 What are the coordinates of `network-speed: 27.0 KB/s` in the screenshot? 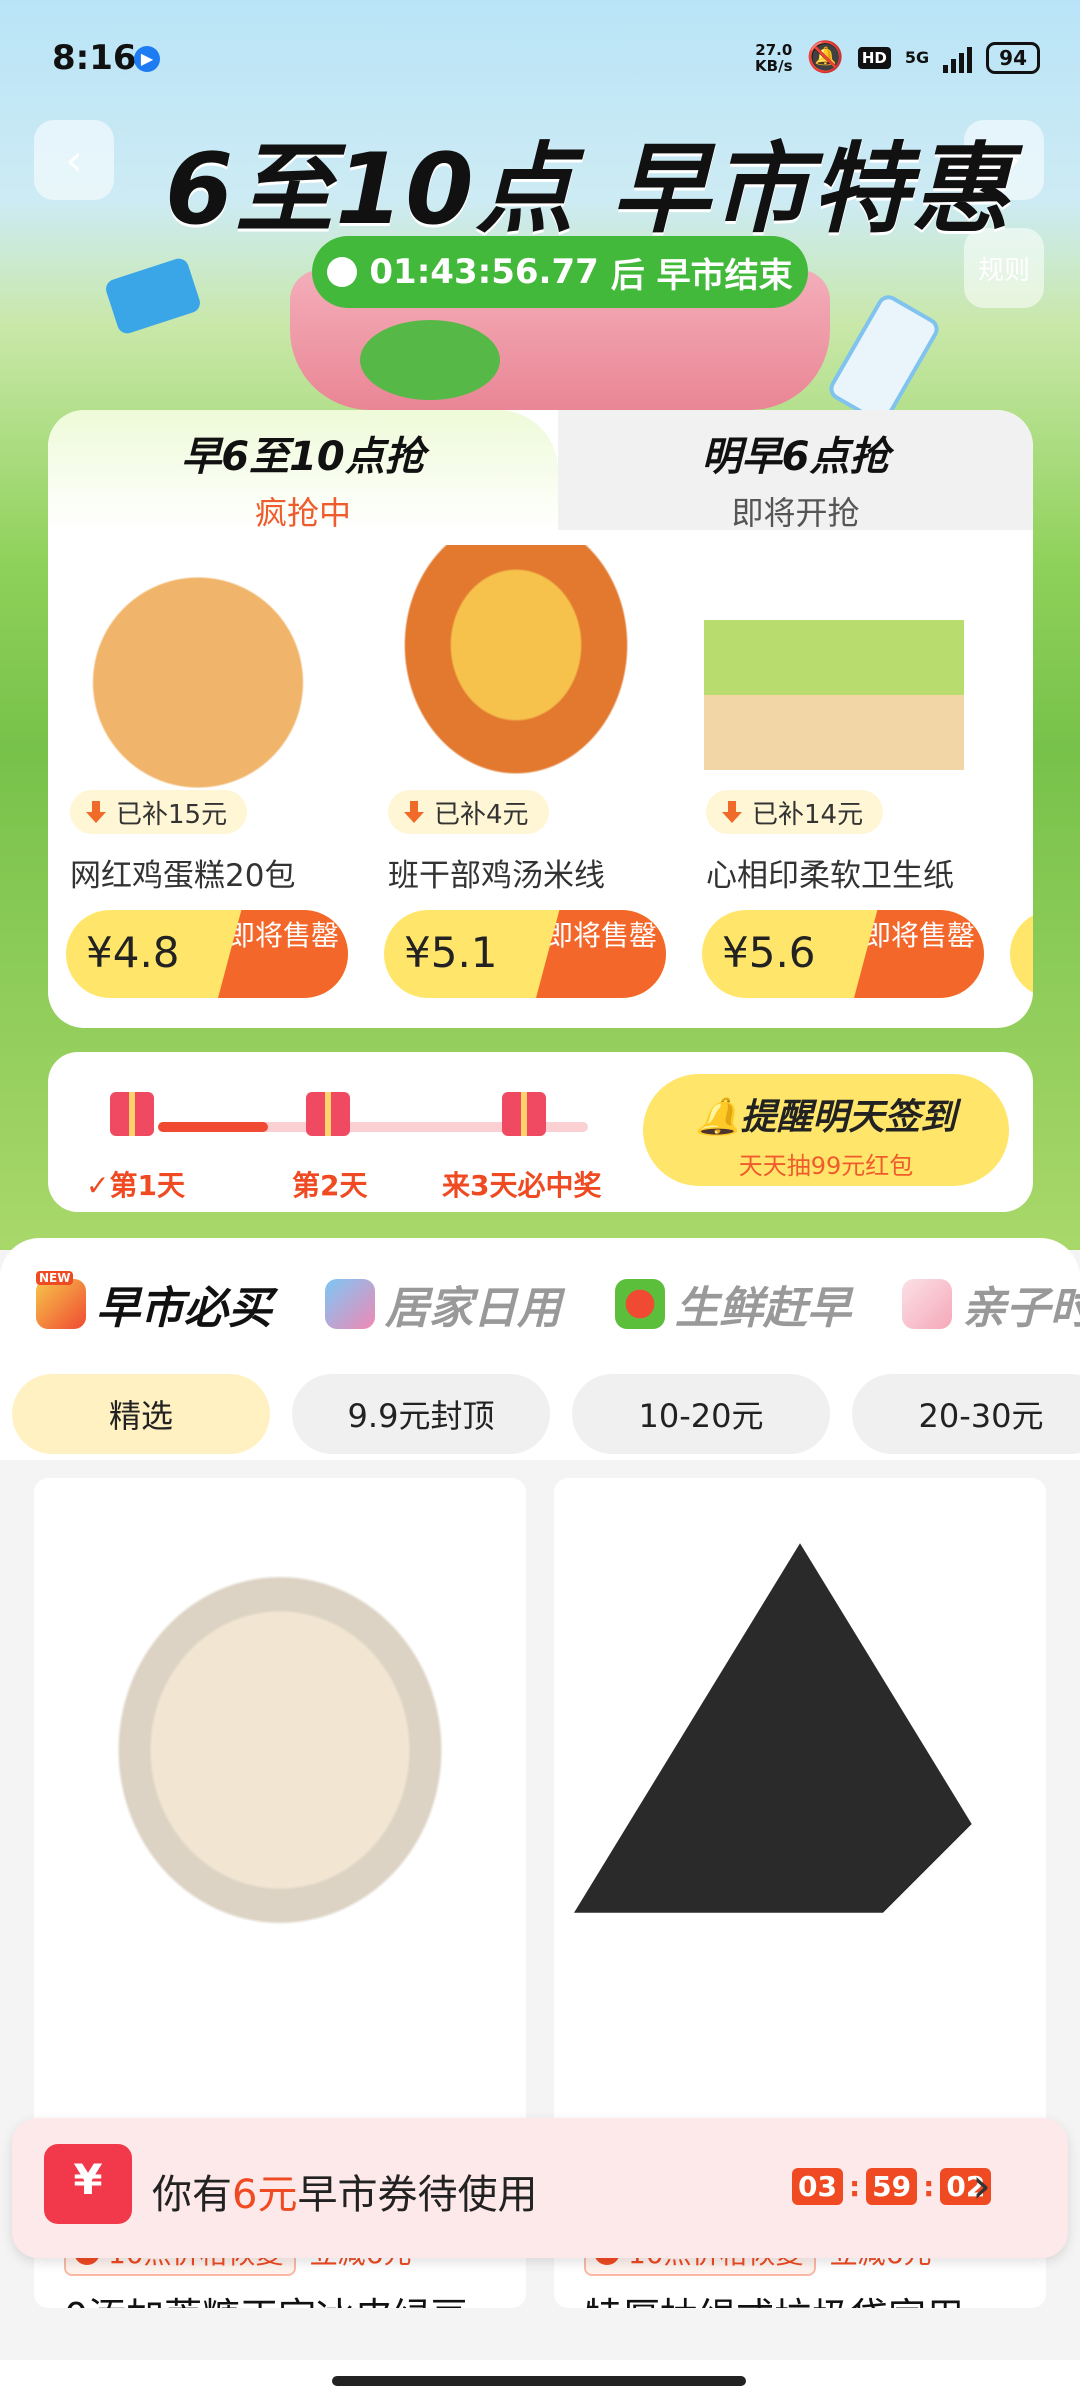 It's located at (773, 58).